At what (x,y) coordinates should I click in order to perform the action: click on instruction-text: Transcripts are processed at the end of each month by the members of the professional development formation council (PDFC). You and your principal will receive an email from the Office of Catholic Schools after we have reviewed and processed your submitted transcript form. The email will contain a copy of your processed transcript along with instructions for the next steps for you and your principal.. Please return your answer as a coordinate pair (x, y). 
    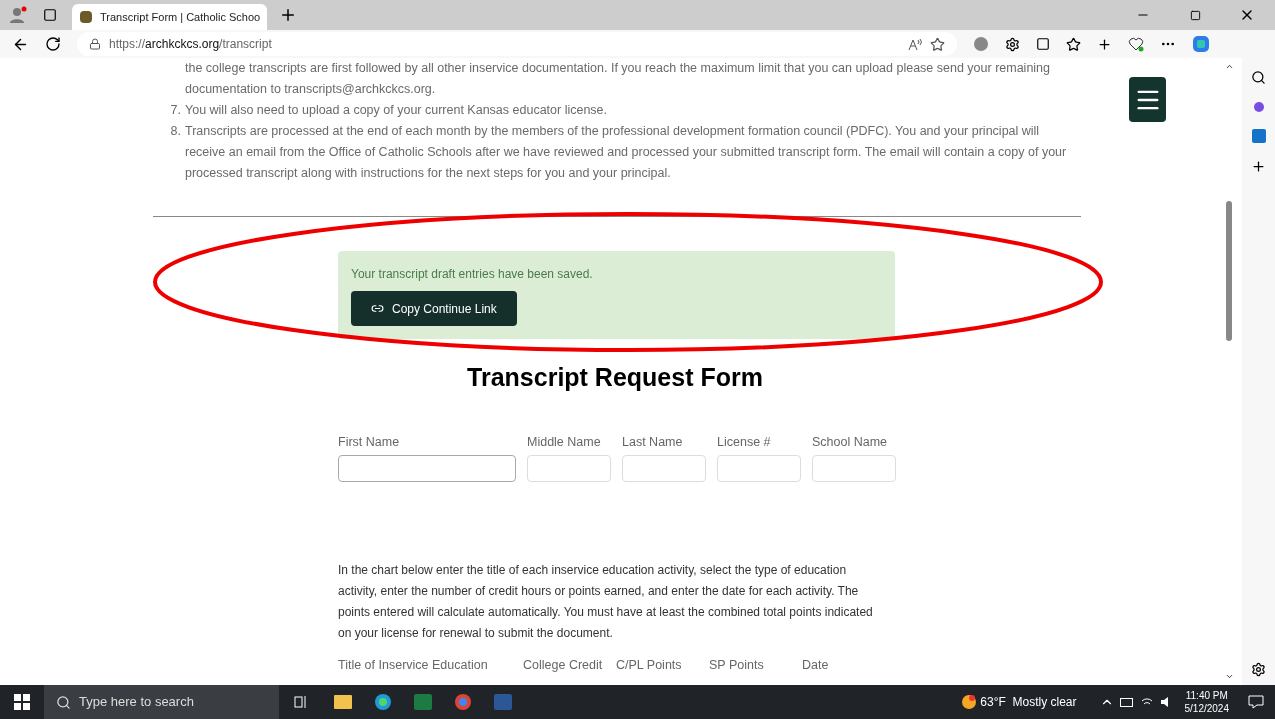
    Looking at the image, I should click on (626, 152).